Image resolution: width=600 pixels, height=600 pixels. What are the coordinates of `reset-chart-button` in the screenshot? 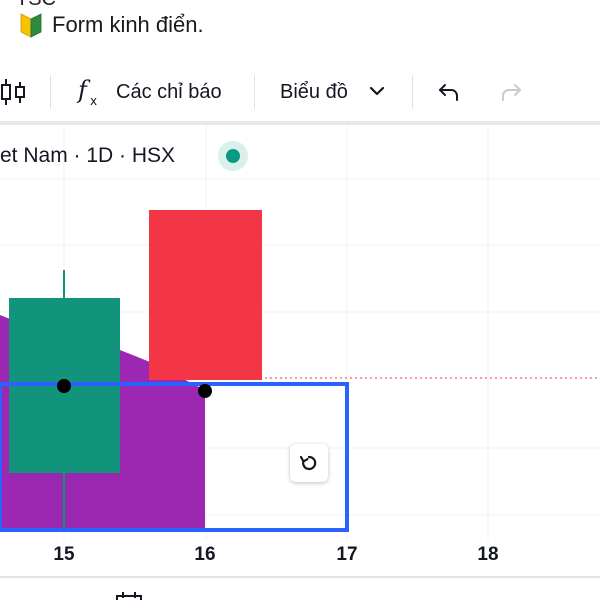 It's located at (309, 463).